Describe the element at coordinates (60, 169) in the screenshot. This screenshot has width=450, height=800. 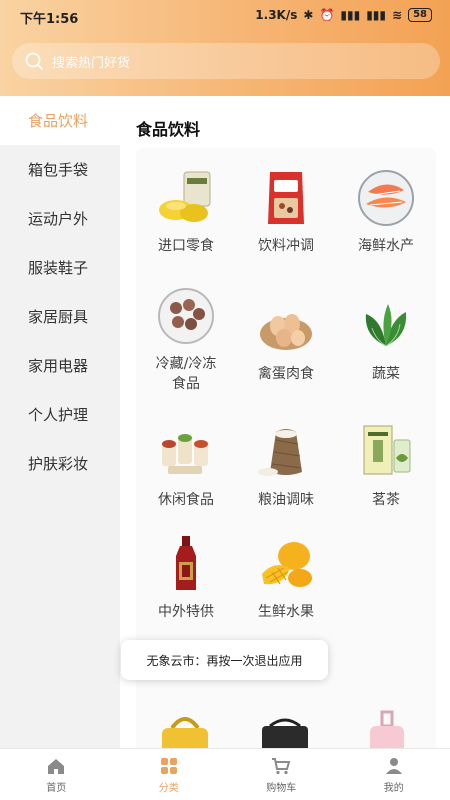
I see `sidebar-item-bags: 箱包手袋` at that location.